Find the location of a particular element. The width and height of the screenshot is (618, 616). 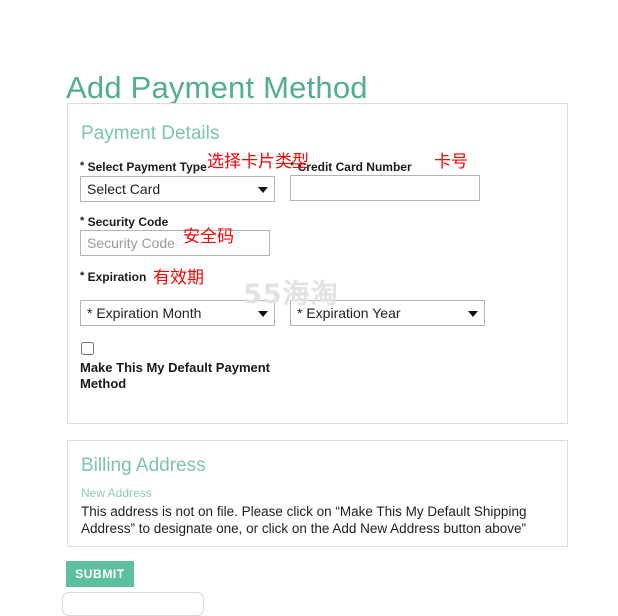

label-expiration: * Expiration is located at coordinates (113, 277).